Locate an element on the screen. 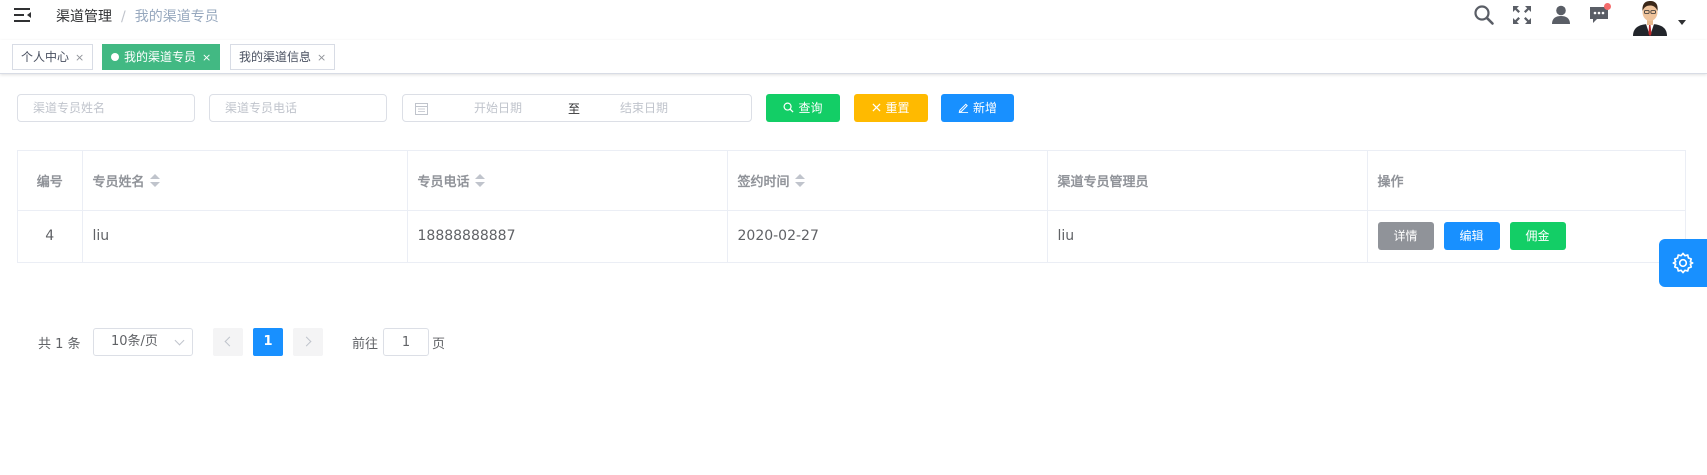  chevron-left-icon is located at coordinates (229, 341).